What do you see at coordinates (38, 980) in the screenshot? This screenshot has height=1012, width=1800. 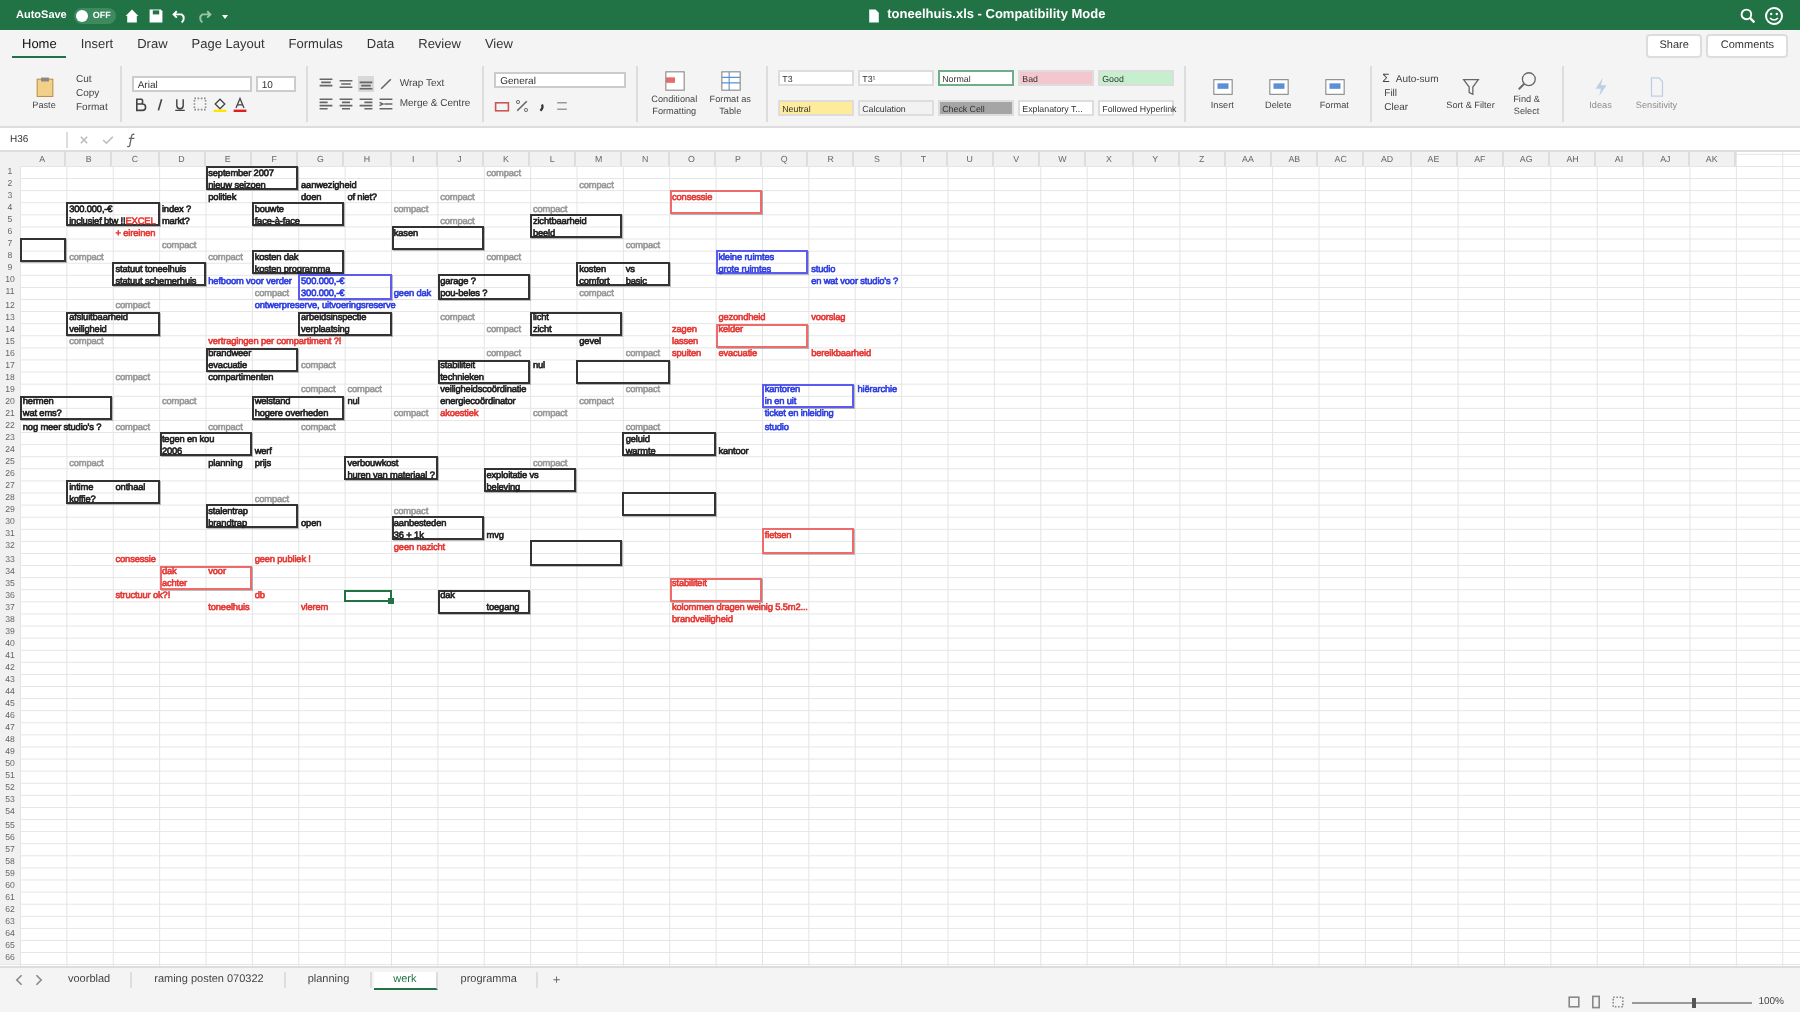 I see `next-sheet-icon` at bounding box center [38, 980].